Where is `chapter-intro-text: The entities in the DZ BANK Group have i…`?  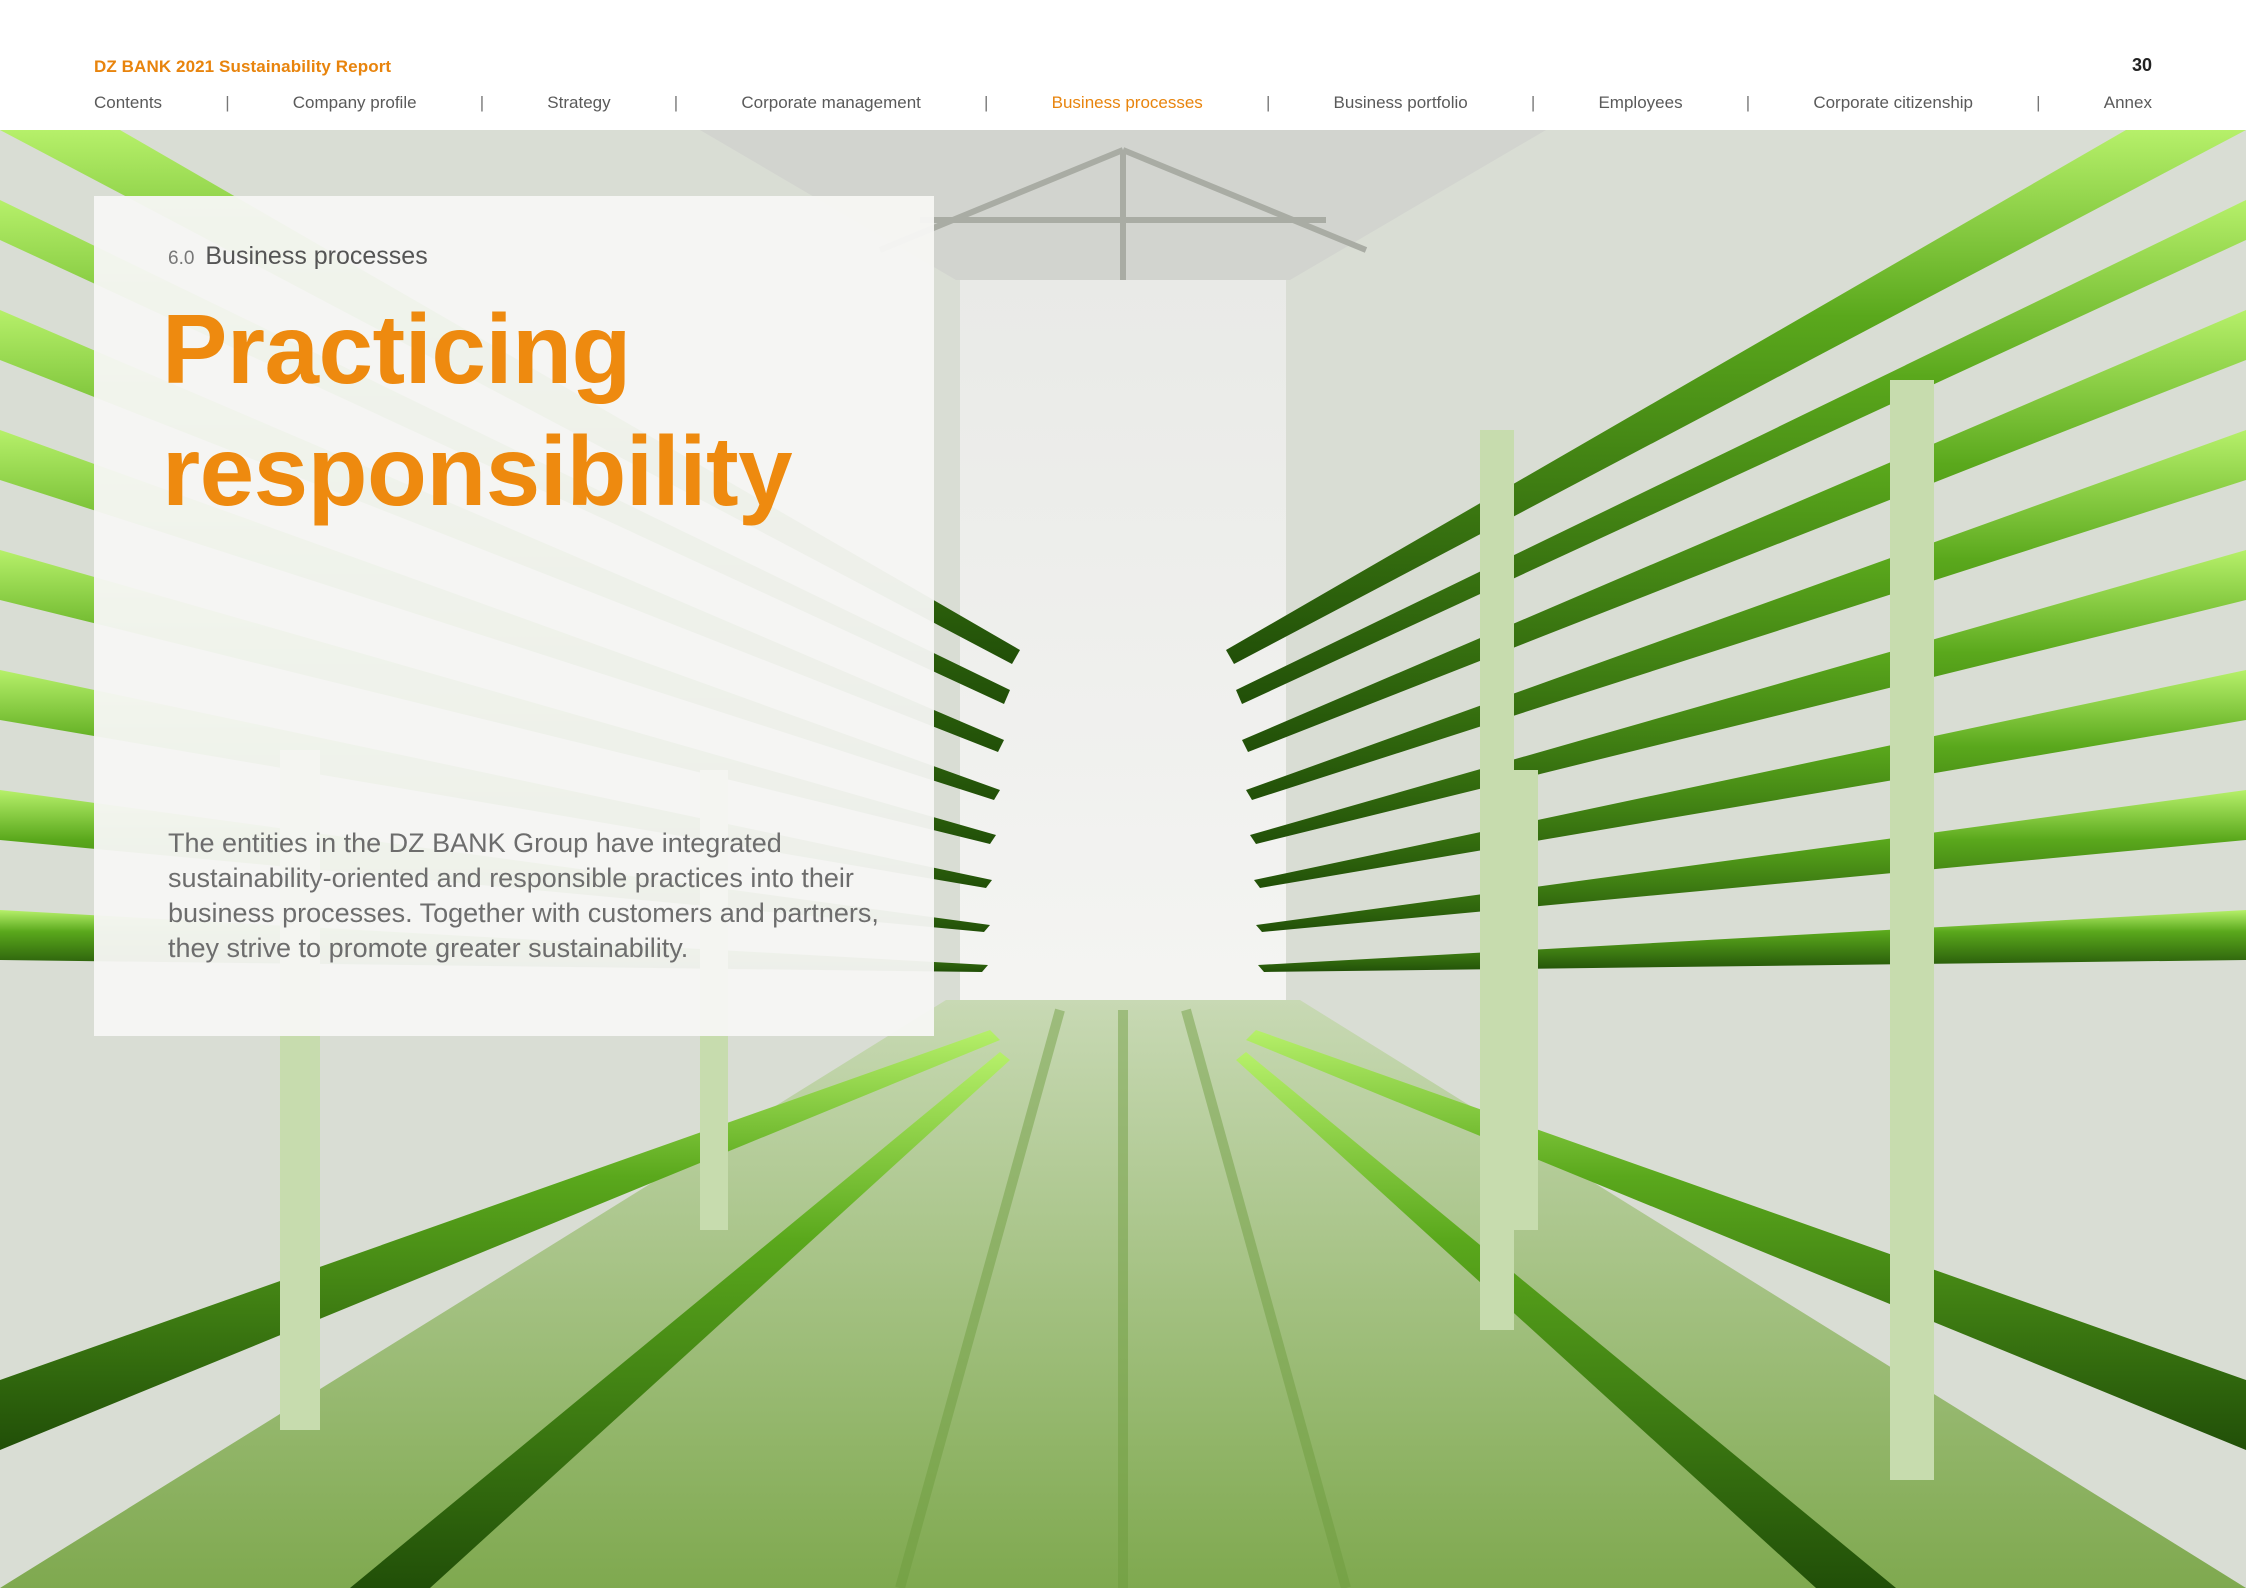
chapter-intro-text: The entities in the DZ BANK Group have i… is located at coordinates (523, 895).